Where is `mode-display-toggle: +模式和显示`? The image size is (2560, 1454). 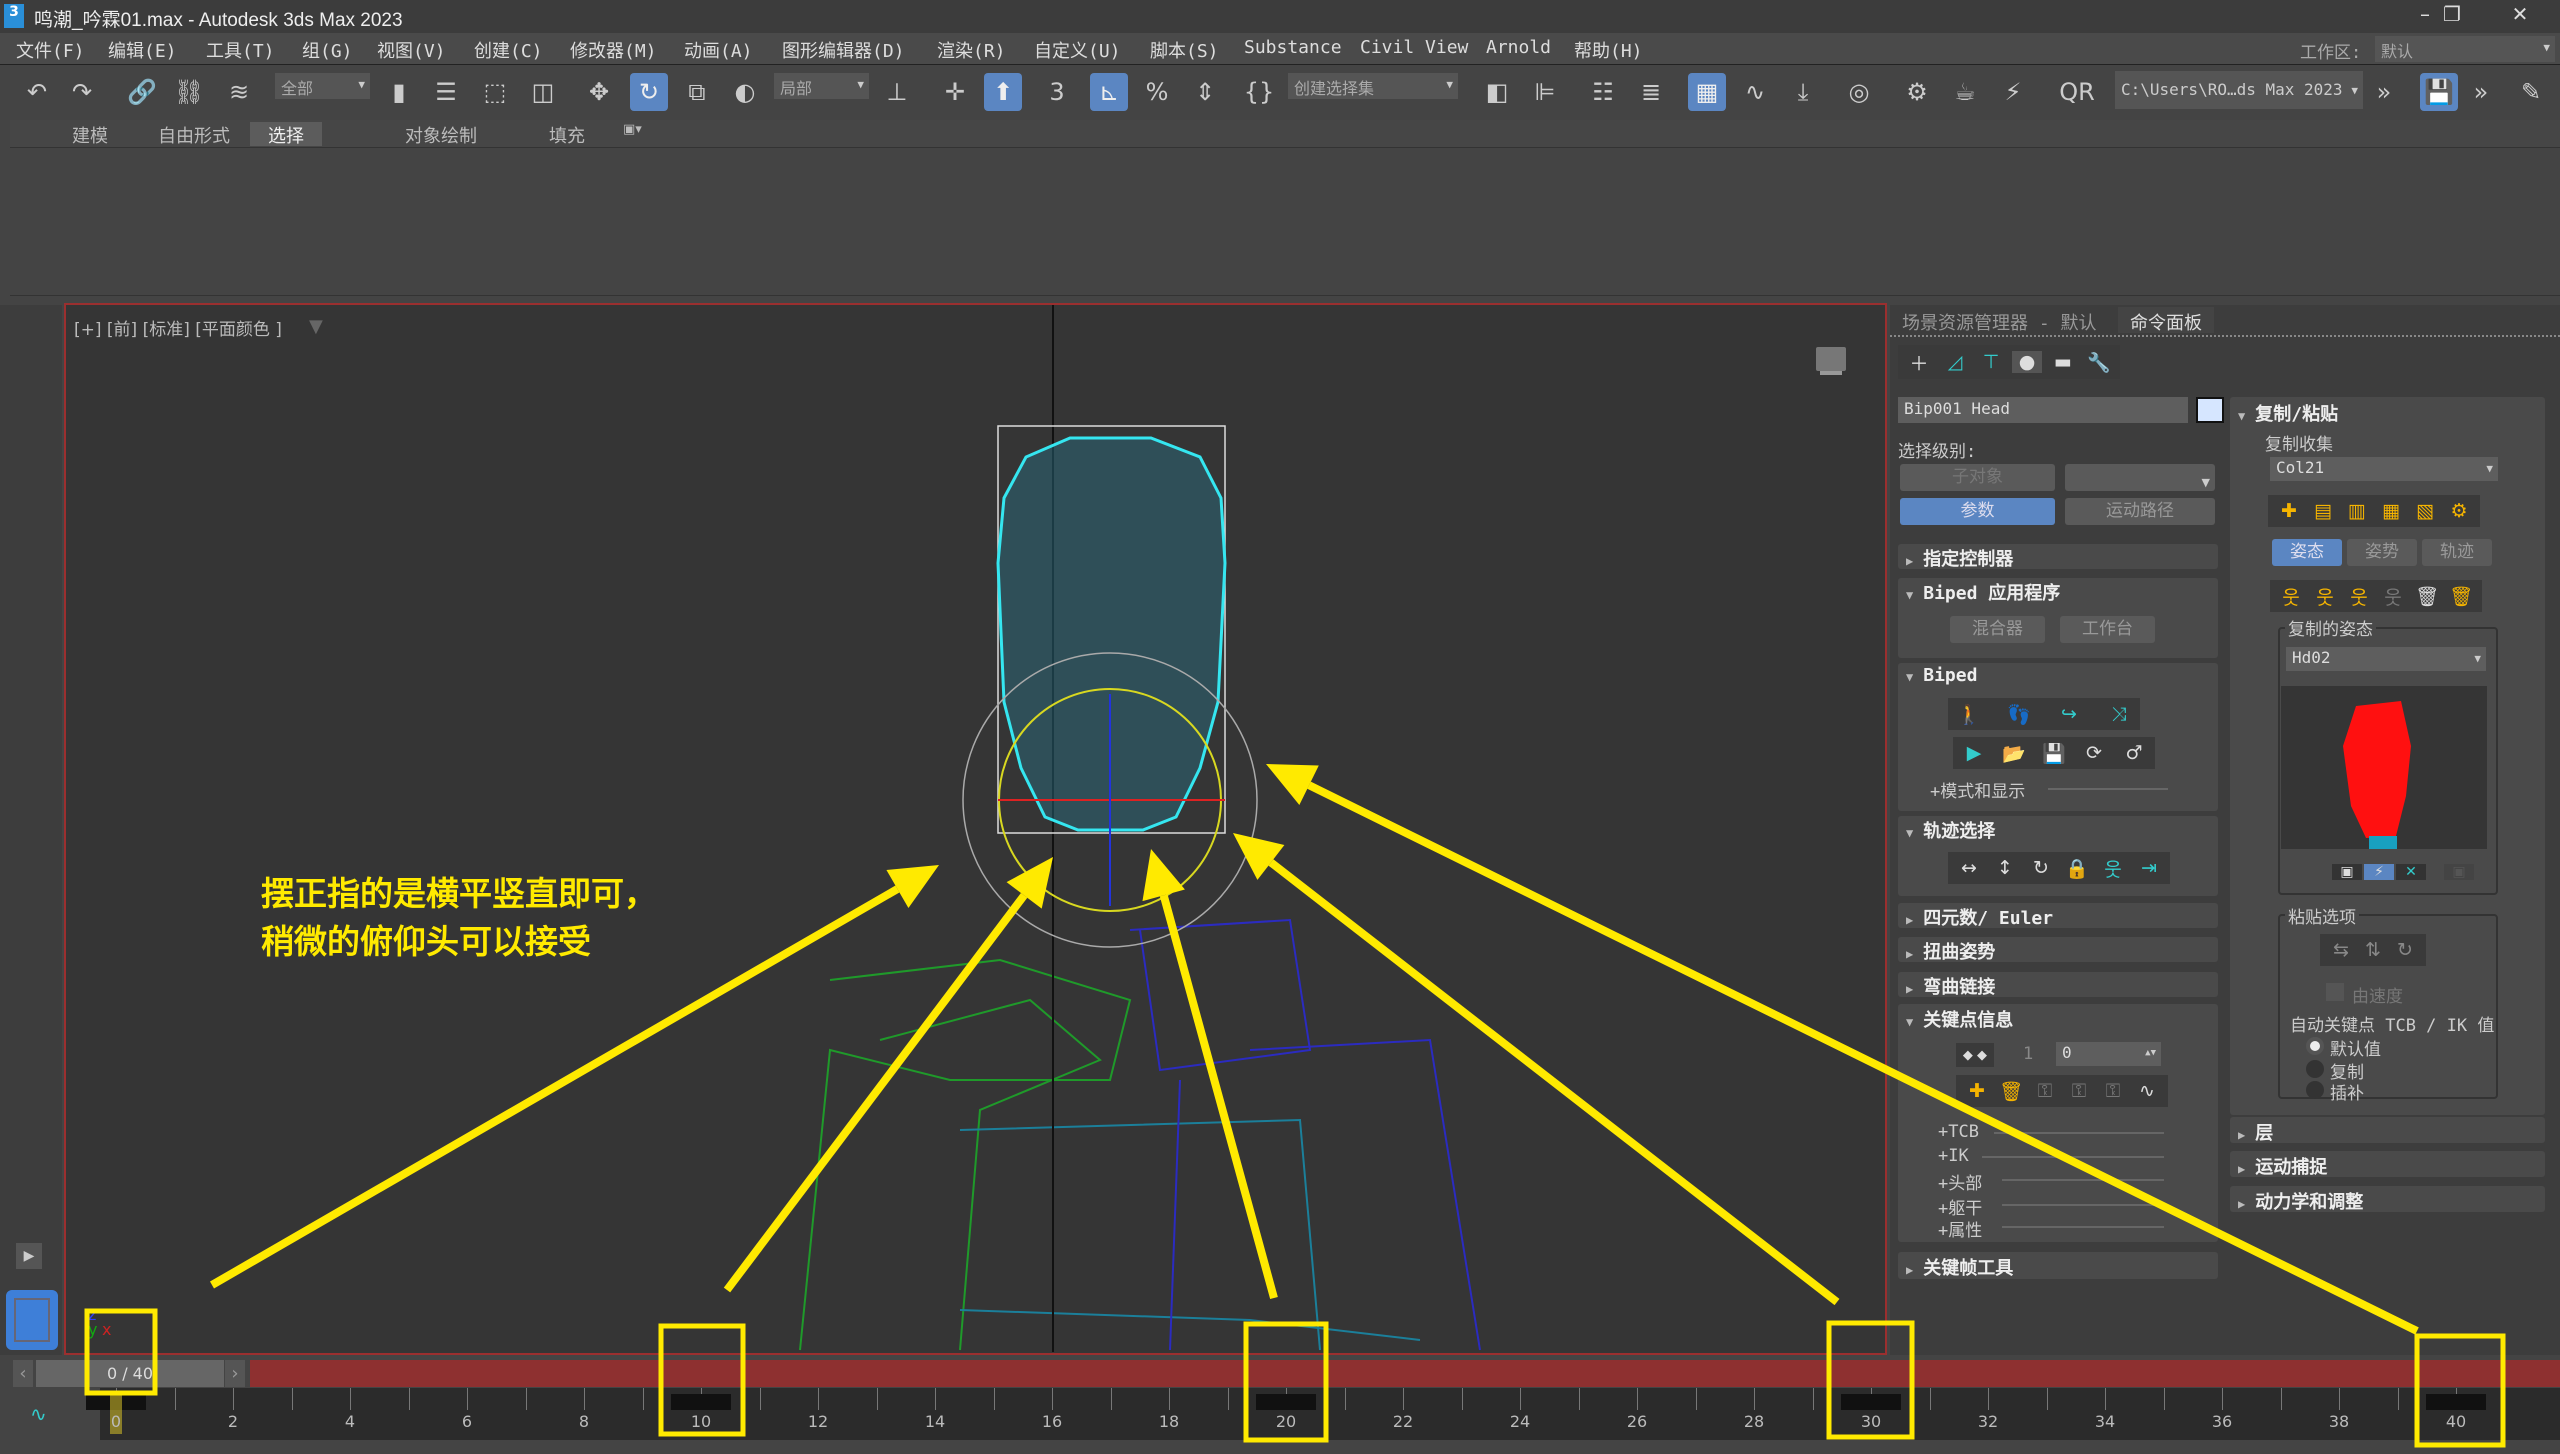 mode-display-toggle: +模式和显示 is located at coordinates (1977, 789).